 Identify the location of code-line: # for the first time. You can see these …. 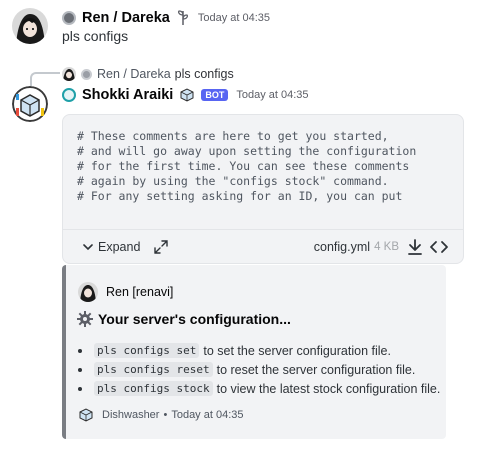
(243, 166).